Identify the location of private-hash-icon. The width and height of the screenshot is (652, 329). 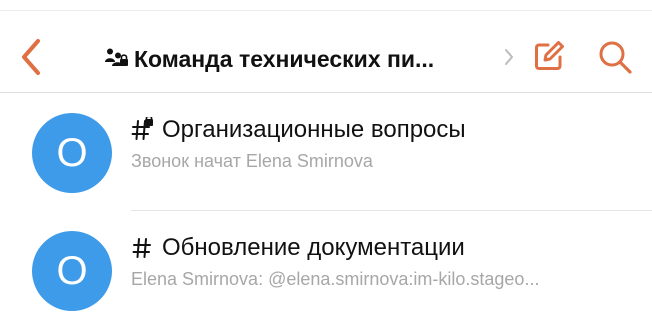
(142, 128).